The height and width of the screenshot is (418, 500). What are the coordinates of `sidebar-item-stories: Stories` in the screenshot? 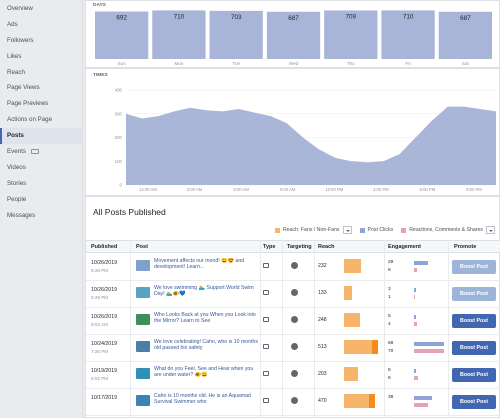 It's located at (41, 184).